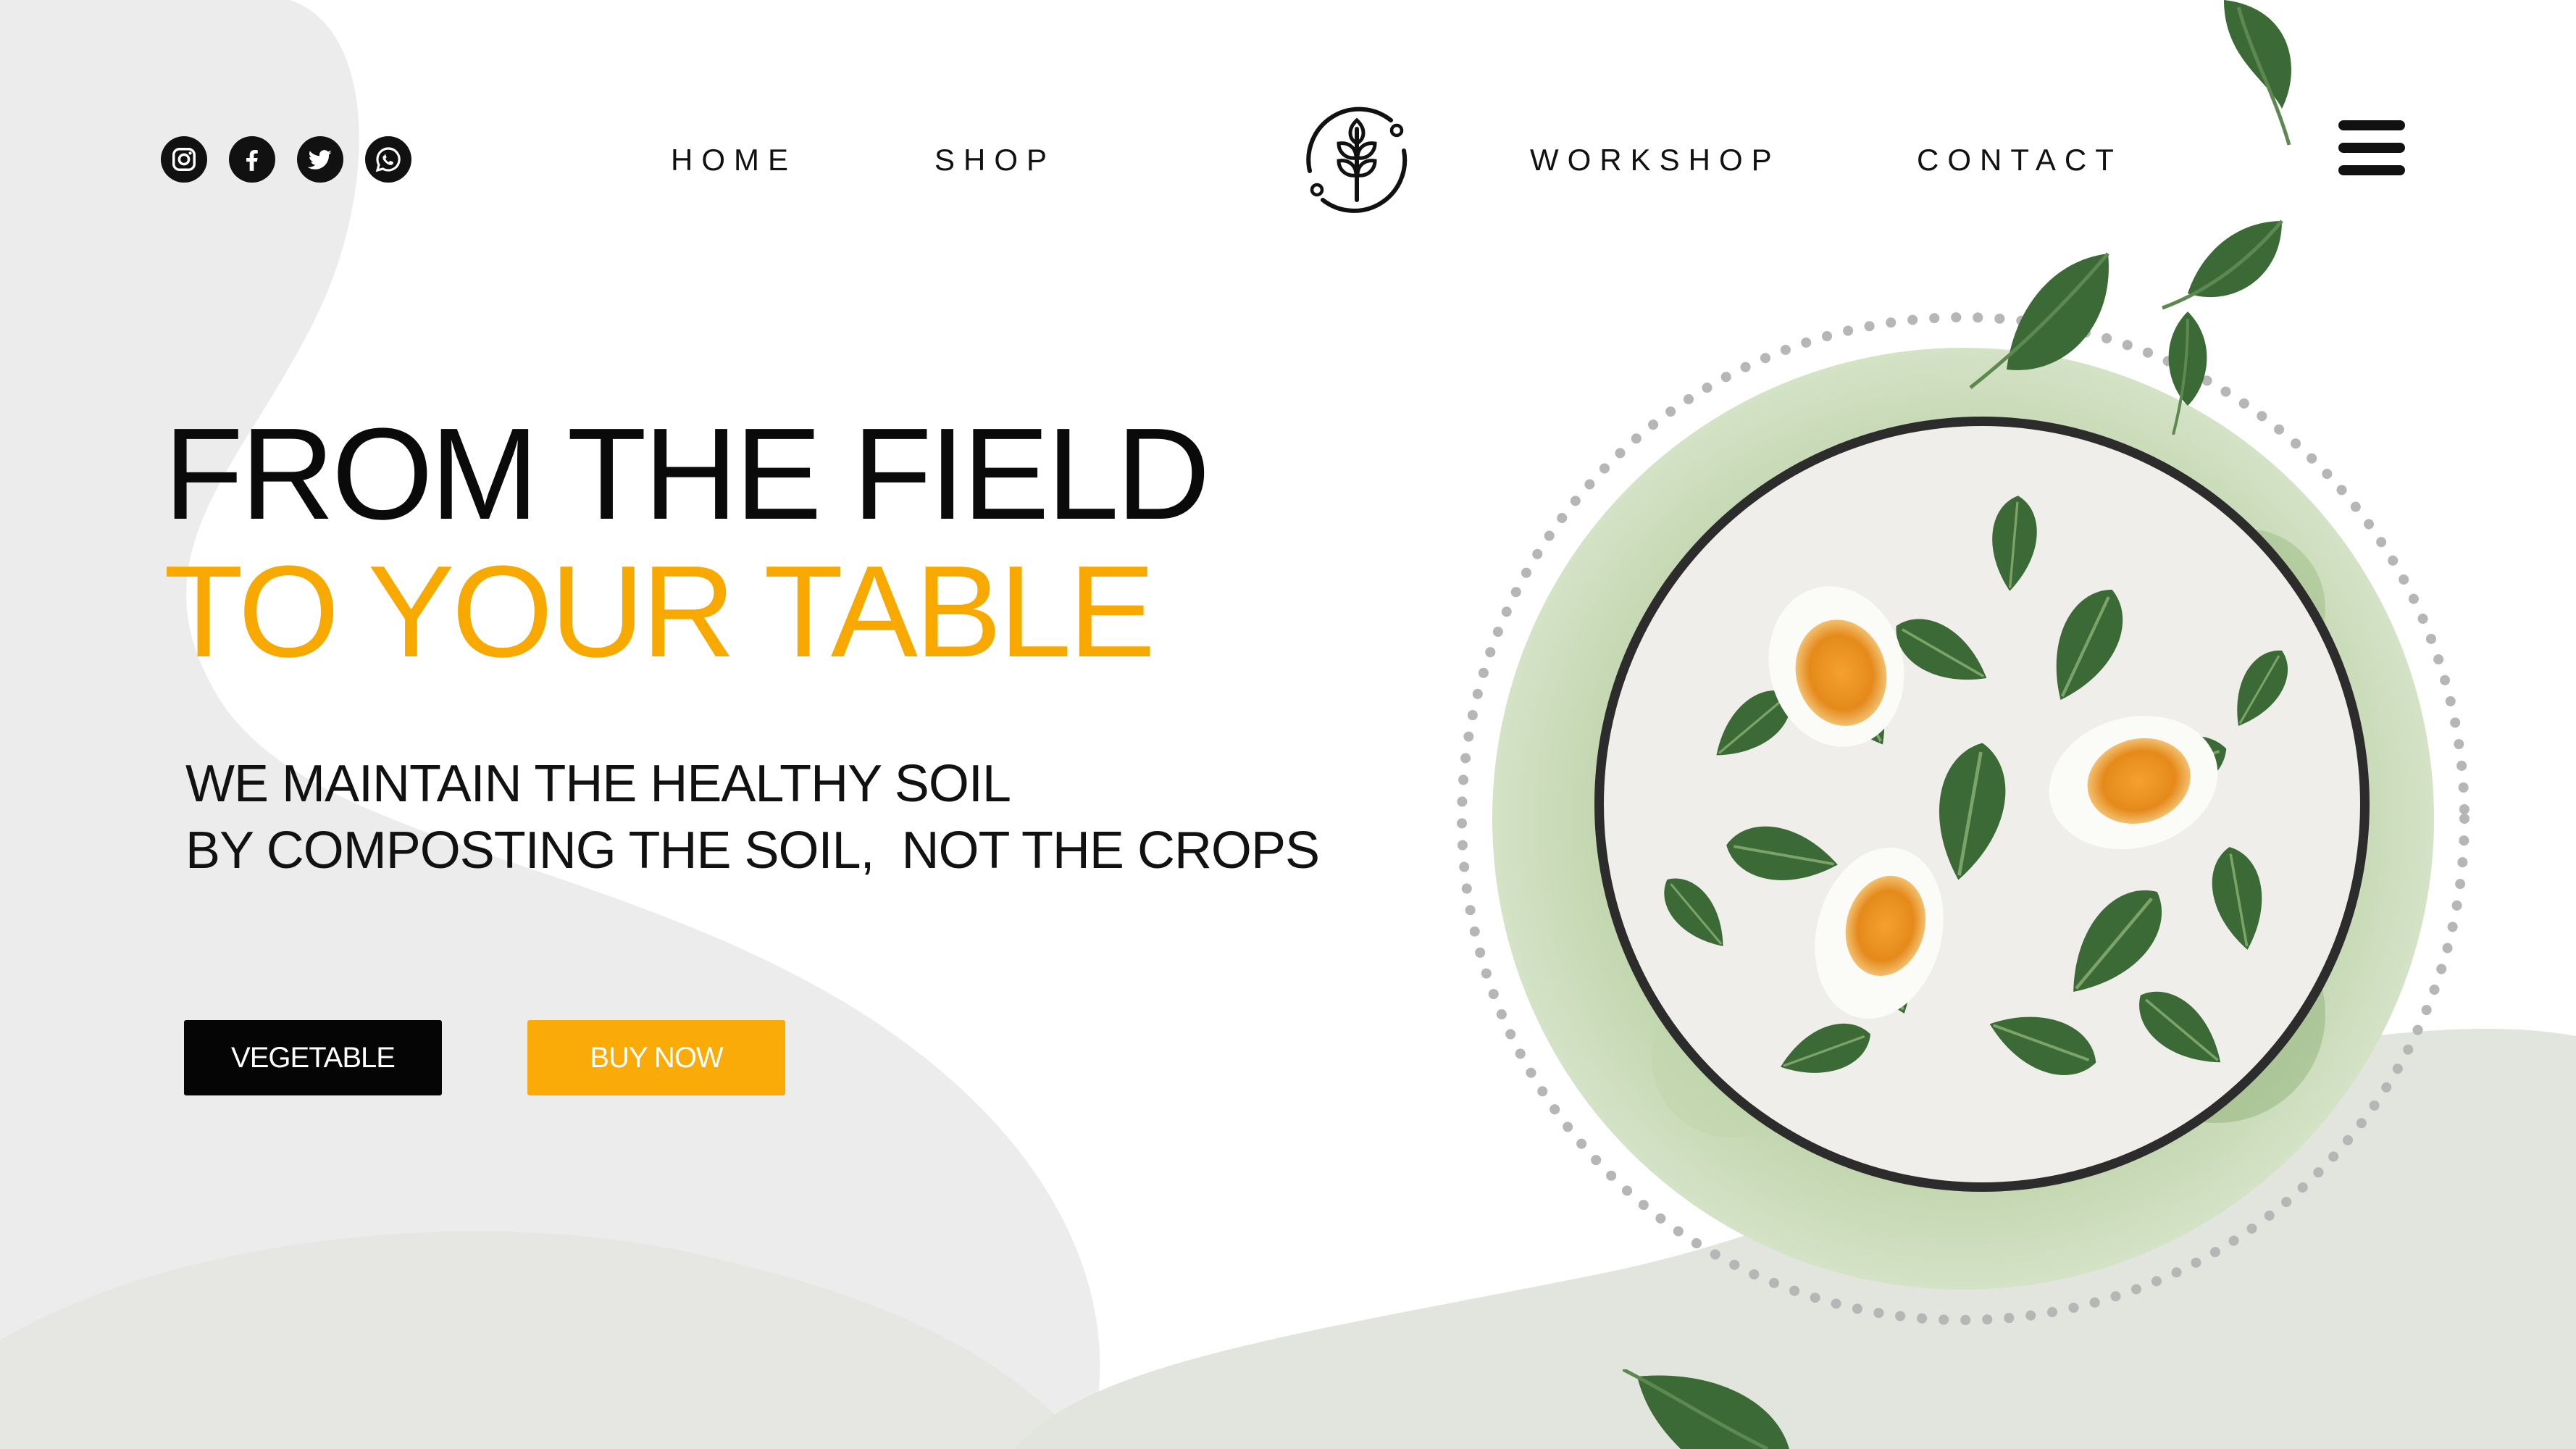 The image size is (2576, 1449). What do you see at coordinates (2187, 374) in the screenshot?
I see `floating-leaf-small` at bounding box center [2187, 374].